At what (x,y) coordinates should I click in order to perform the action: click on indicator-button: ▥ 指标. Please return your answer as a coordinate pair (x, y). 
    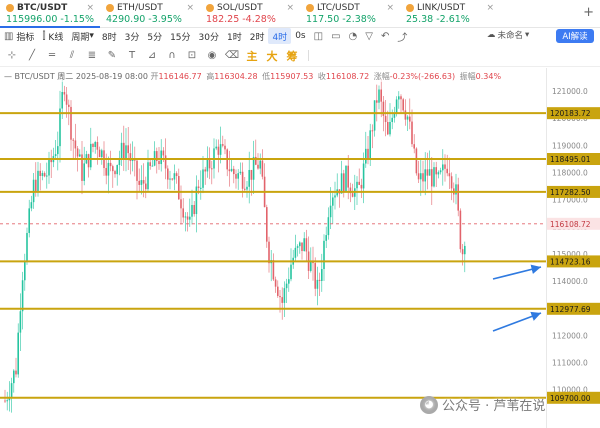
    Looking at the image, I should click on (19, 36).